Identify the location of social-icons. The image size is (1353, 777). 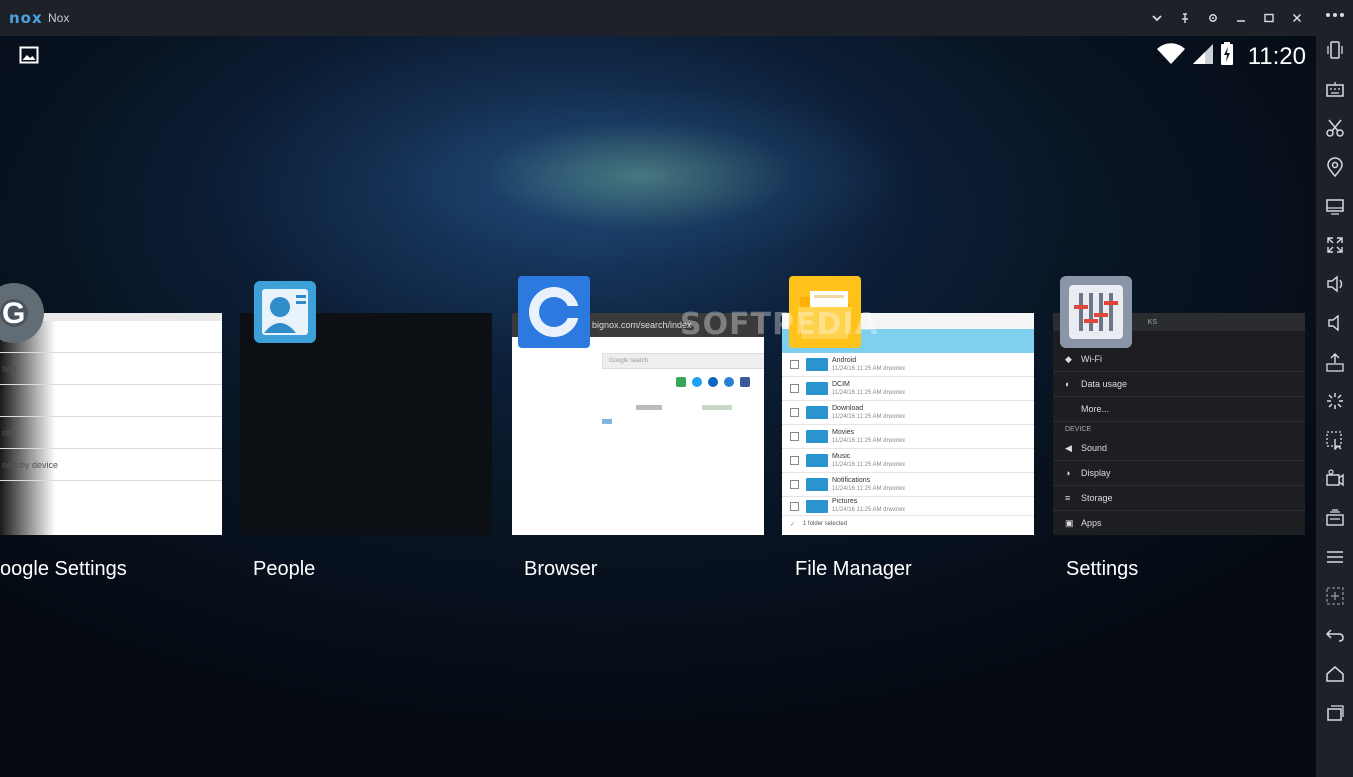
(713, 382).